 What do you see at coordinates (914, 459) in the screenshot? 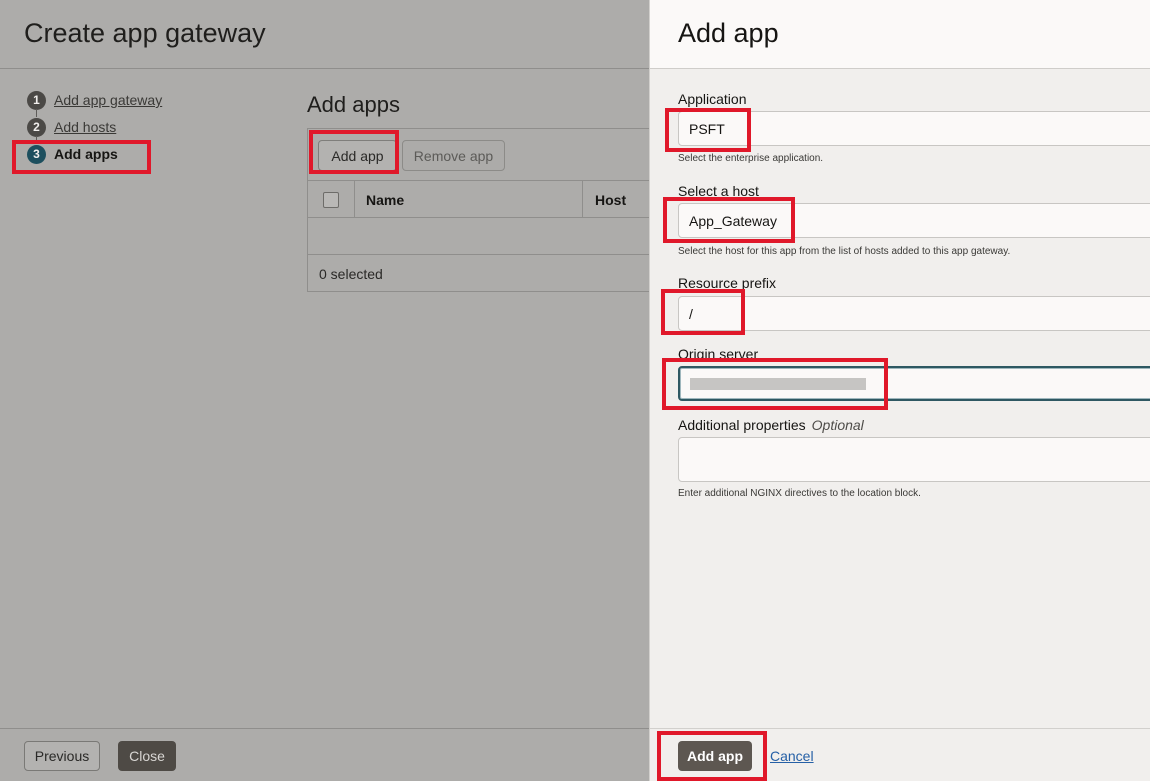
I see `additional-properties-textarea` at bounding box center [914, 459].